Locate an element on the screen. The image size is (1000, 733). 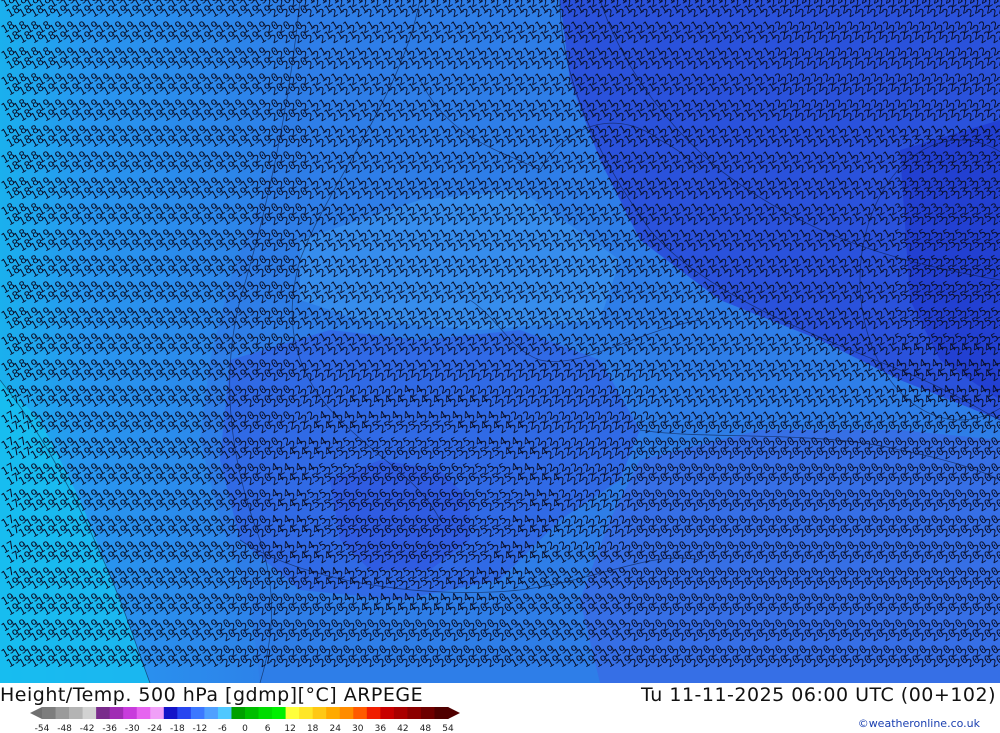
legend-tick-label: 30 is located at coordinates (358, 728).